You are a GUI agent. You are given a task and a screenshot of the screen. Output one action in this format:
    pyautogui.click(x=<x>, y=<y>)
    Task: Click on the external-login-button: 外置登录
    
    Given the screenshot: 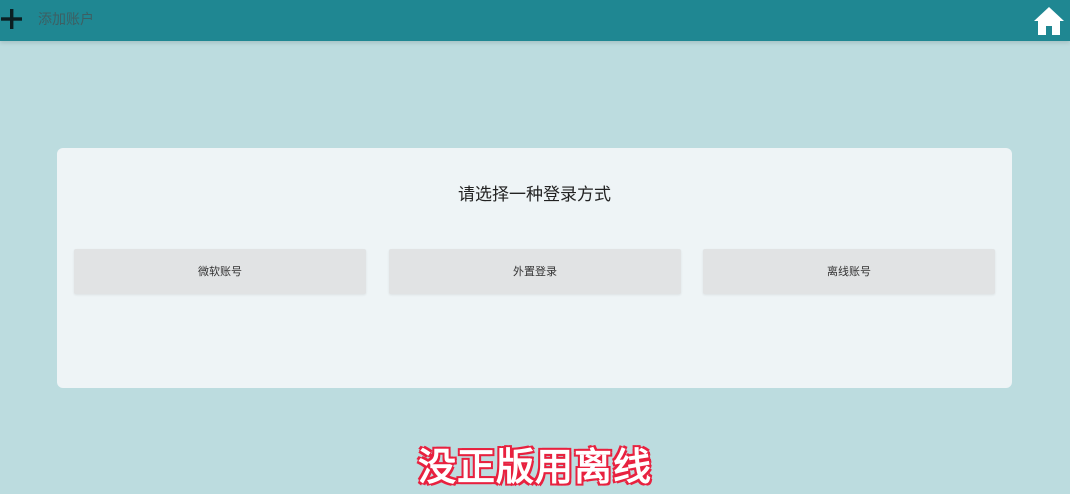 What is the action you would take?
    pyautogui.click(x=535, y=271)
    